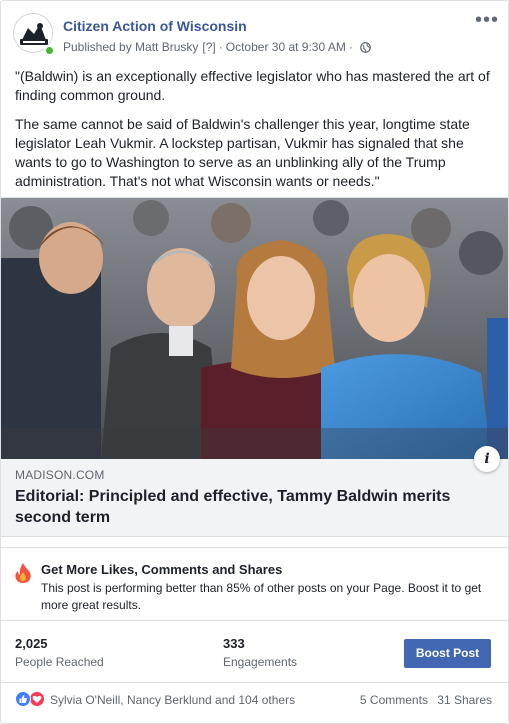 The width and height of the screenshot is (509, 724). What do you see at coordinates (49, 50) in the screenshot?
I see `online-status-indicator` at bounding box center [49, 50].